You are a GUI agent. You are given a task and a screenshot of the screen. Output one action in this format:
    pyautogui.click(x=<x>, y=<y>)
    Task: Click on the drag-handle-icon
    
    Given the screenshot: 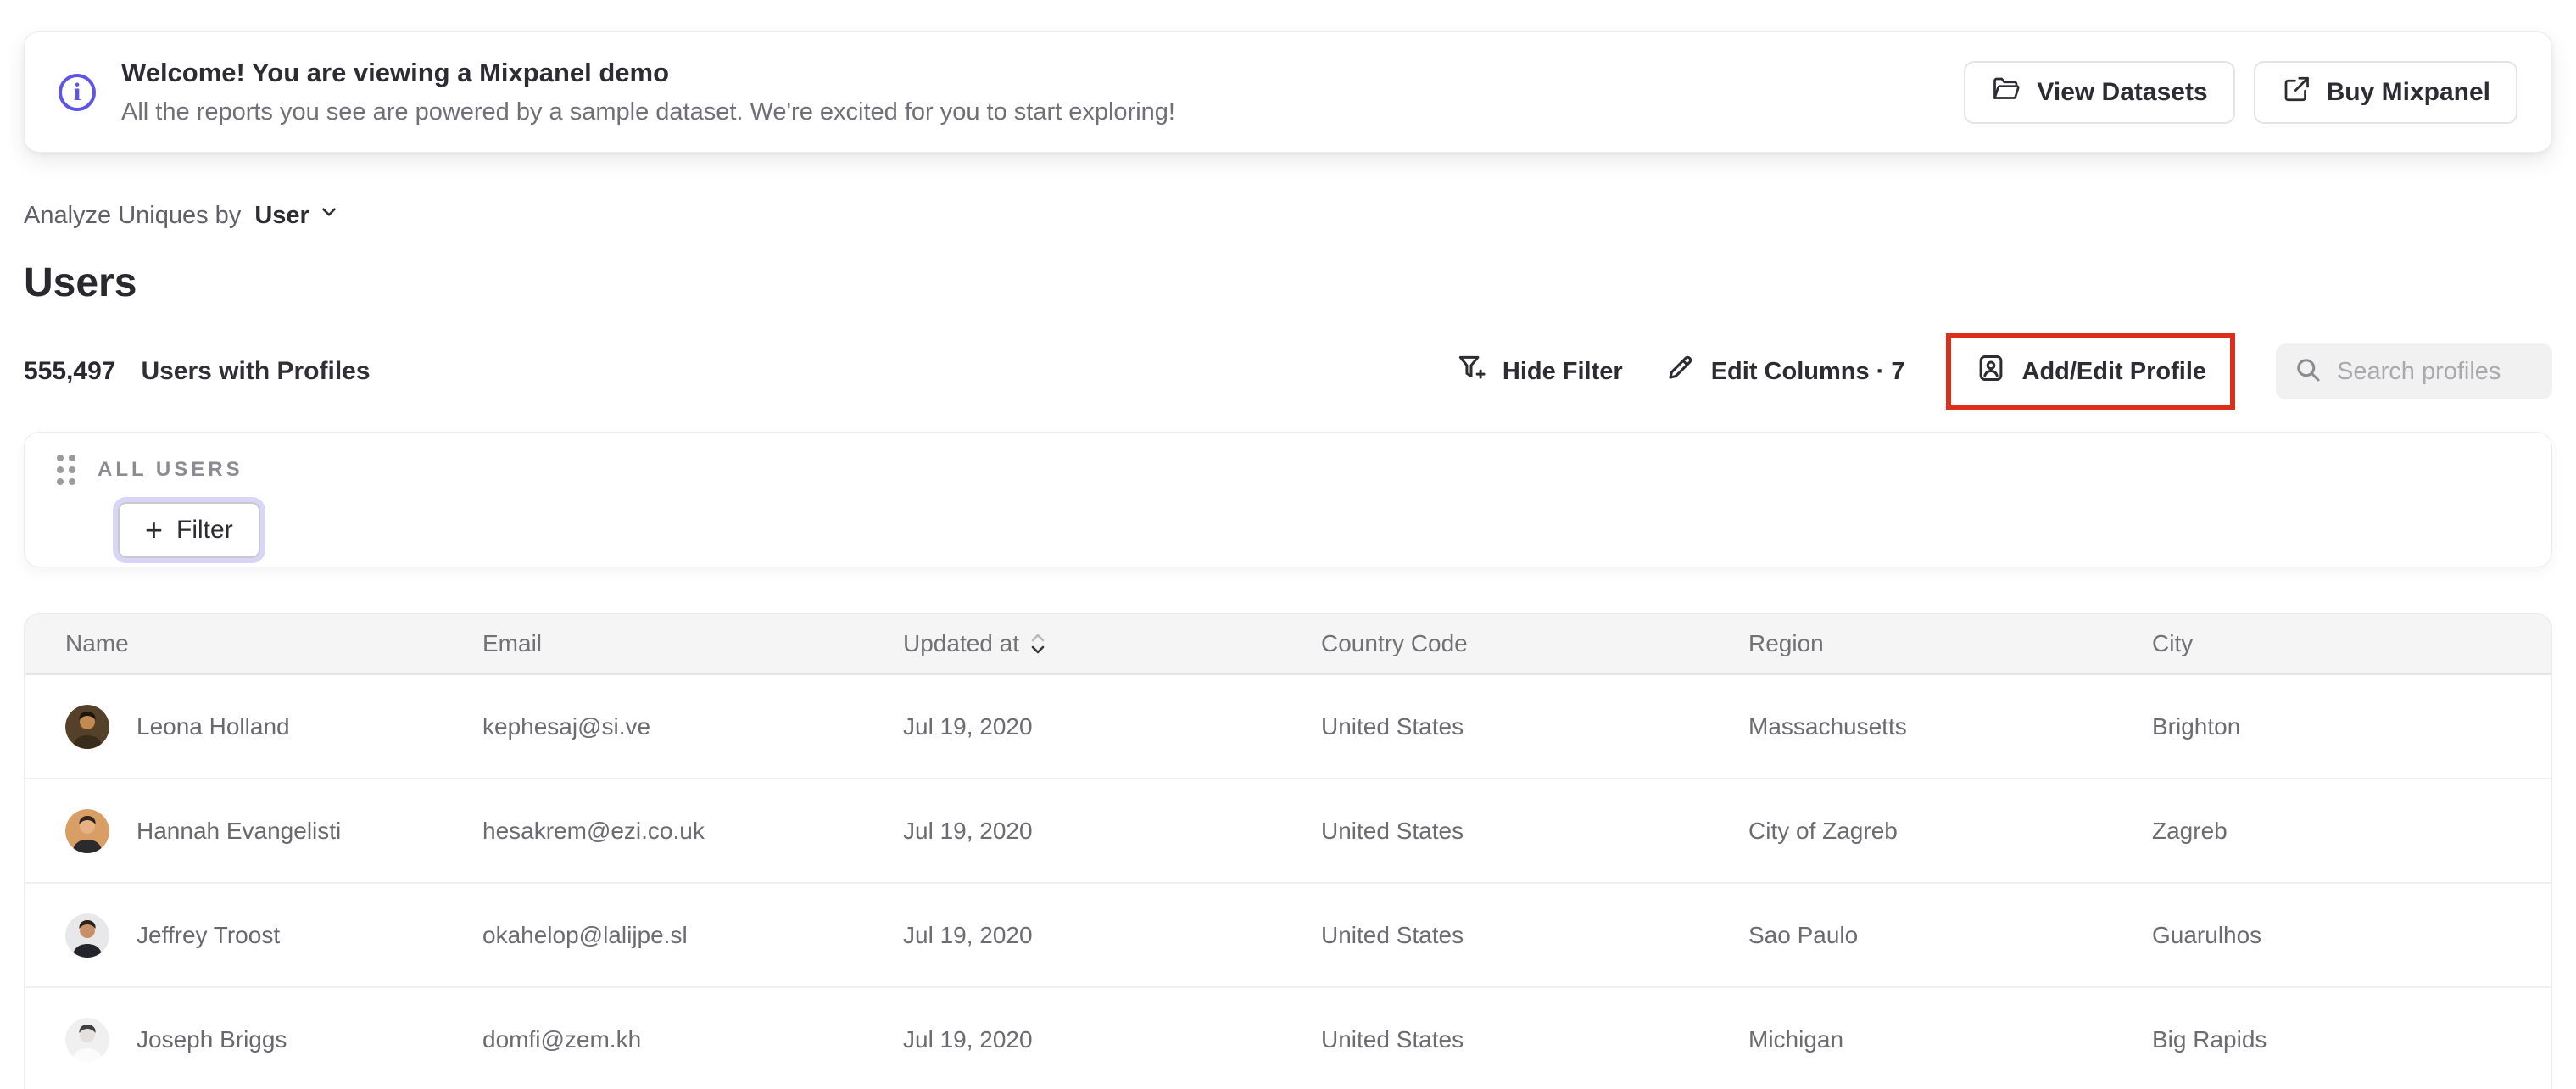 What is the action you would take?
    pyautogui.click(x=66, y=470)
    